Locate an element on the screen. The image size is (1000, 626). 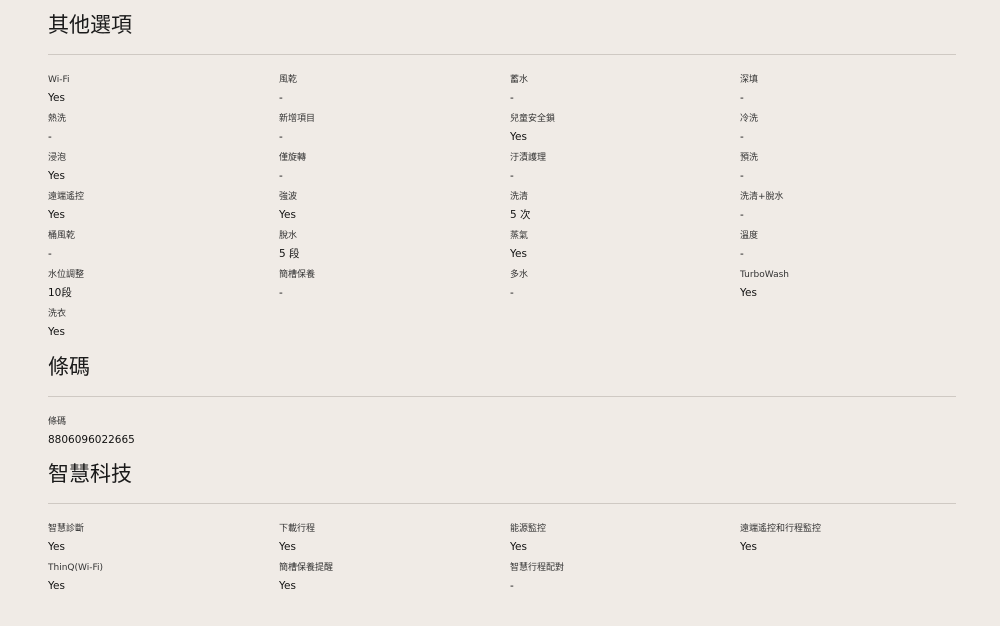
spec-item: 強波 Yes is located at coordinates (394, 210).